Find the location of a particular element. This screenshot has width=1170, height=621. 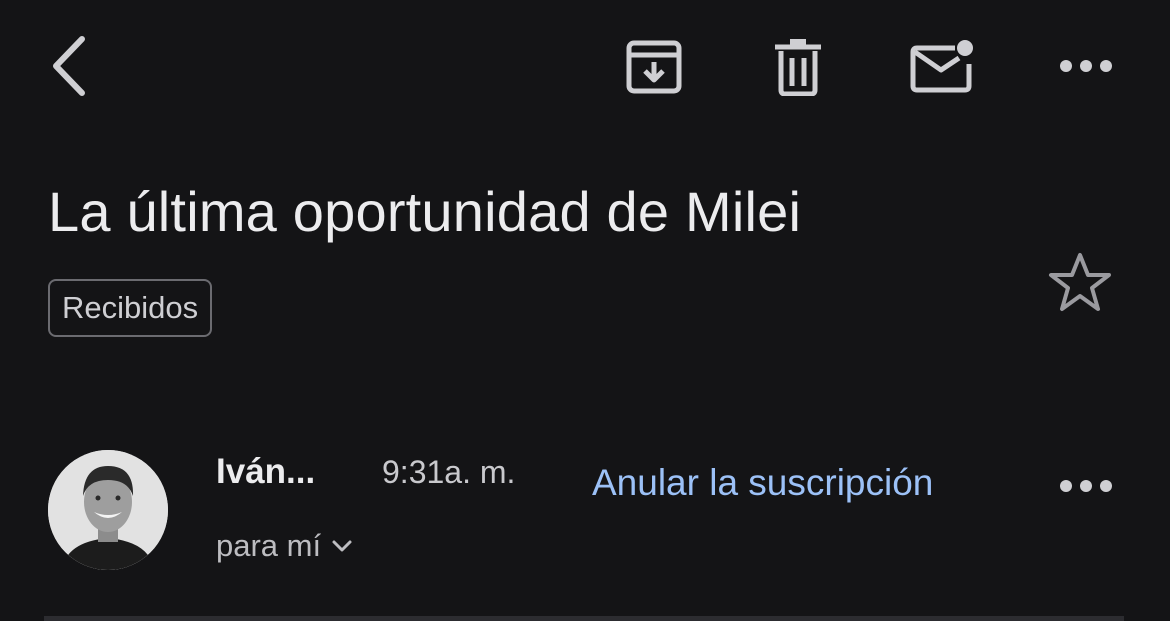

email-subject: La última oportunidad de Milei is located at coordinates (425, 211).